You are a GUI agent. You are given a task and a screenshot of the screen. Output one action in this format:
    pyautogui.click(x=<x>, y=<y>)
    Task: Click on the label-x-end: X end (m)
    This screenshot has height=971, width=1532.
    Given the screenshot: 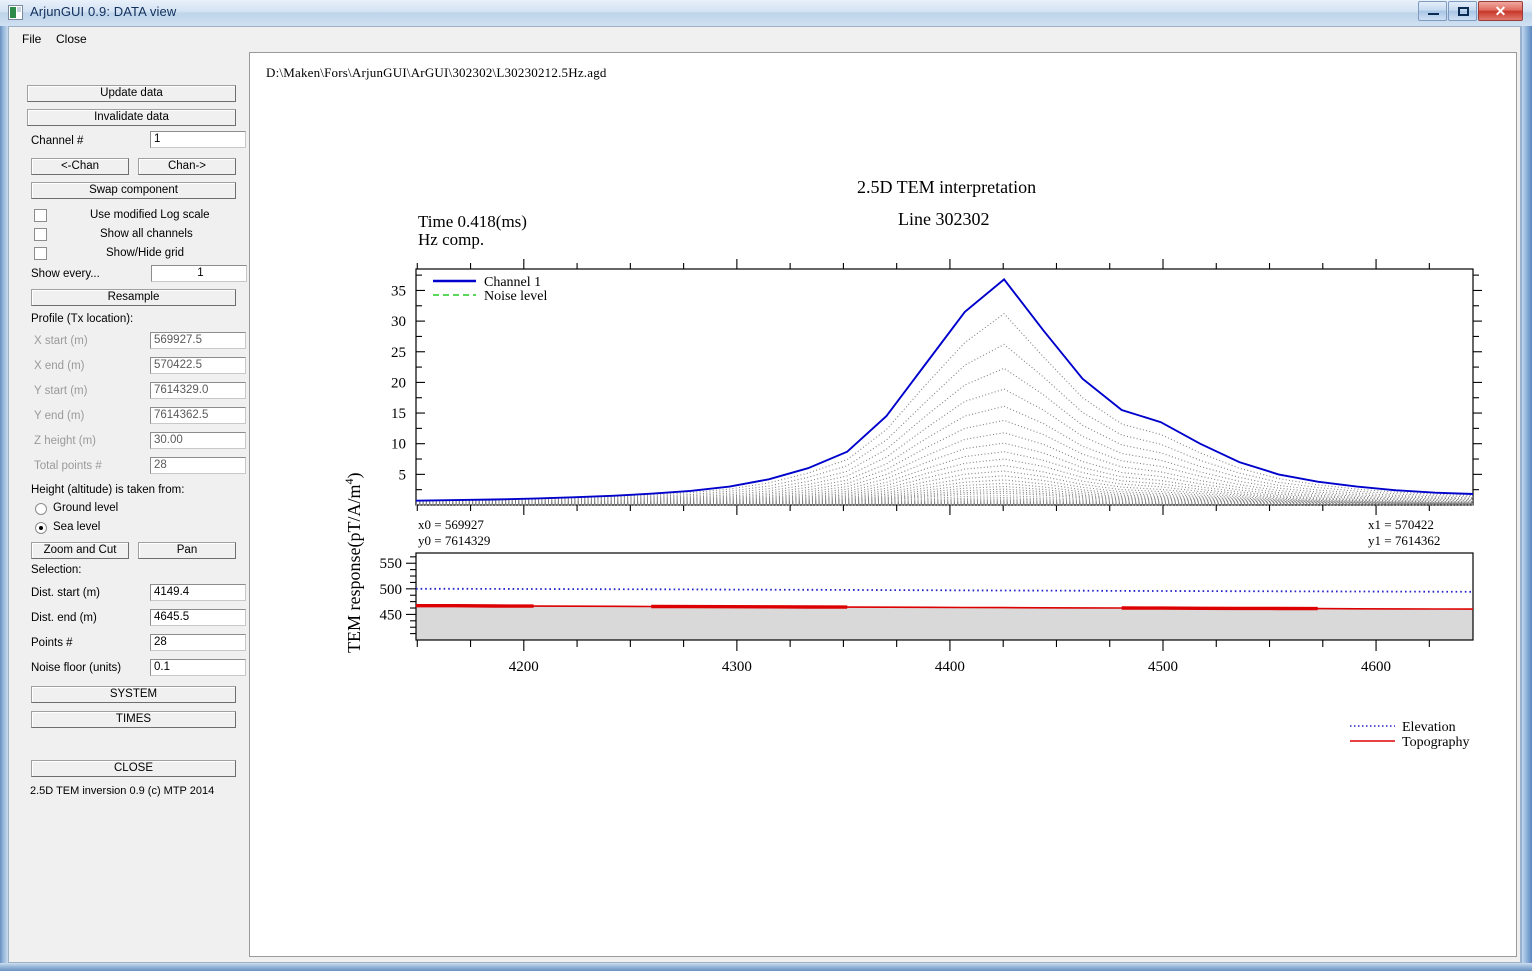 What is the action you would take?
    pyautogui.click(x=59, y=366)
    